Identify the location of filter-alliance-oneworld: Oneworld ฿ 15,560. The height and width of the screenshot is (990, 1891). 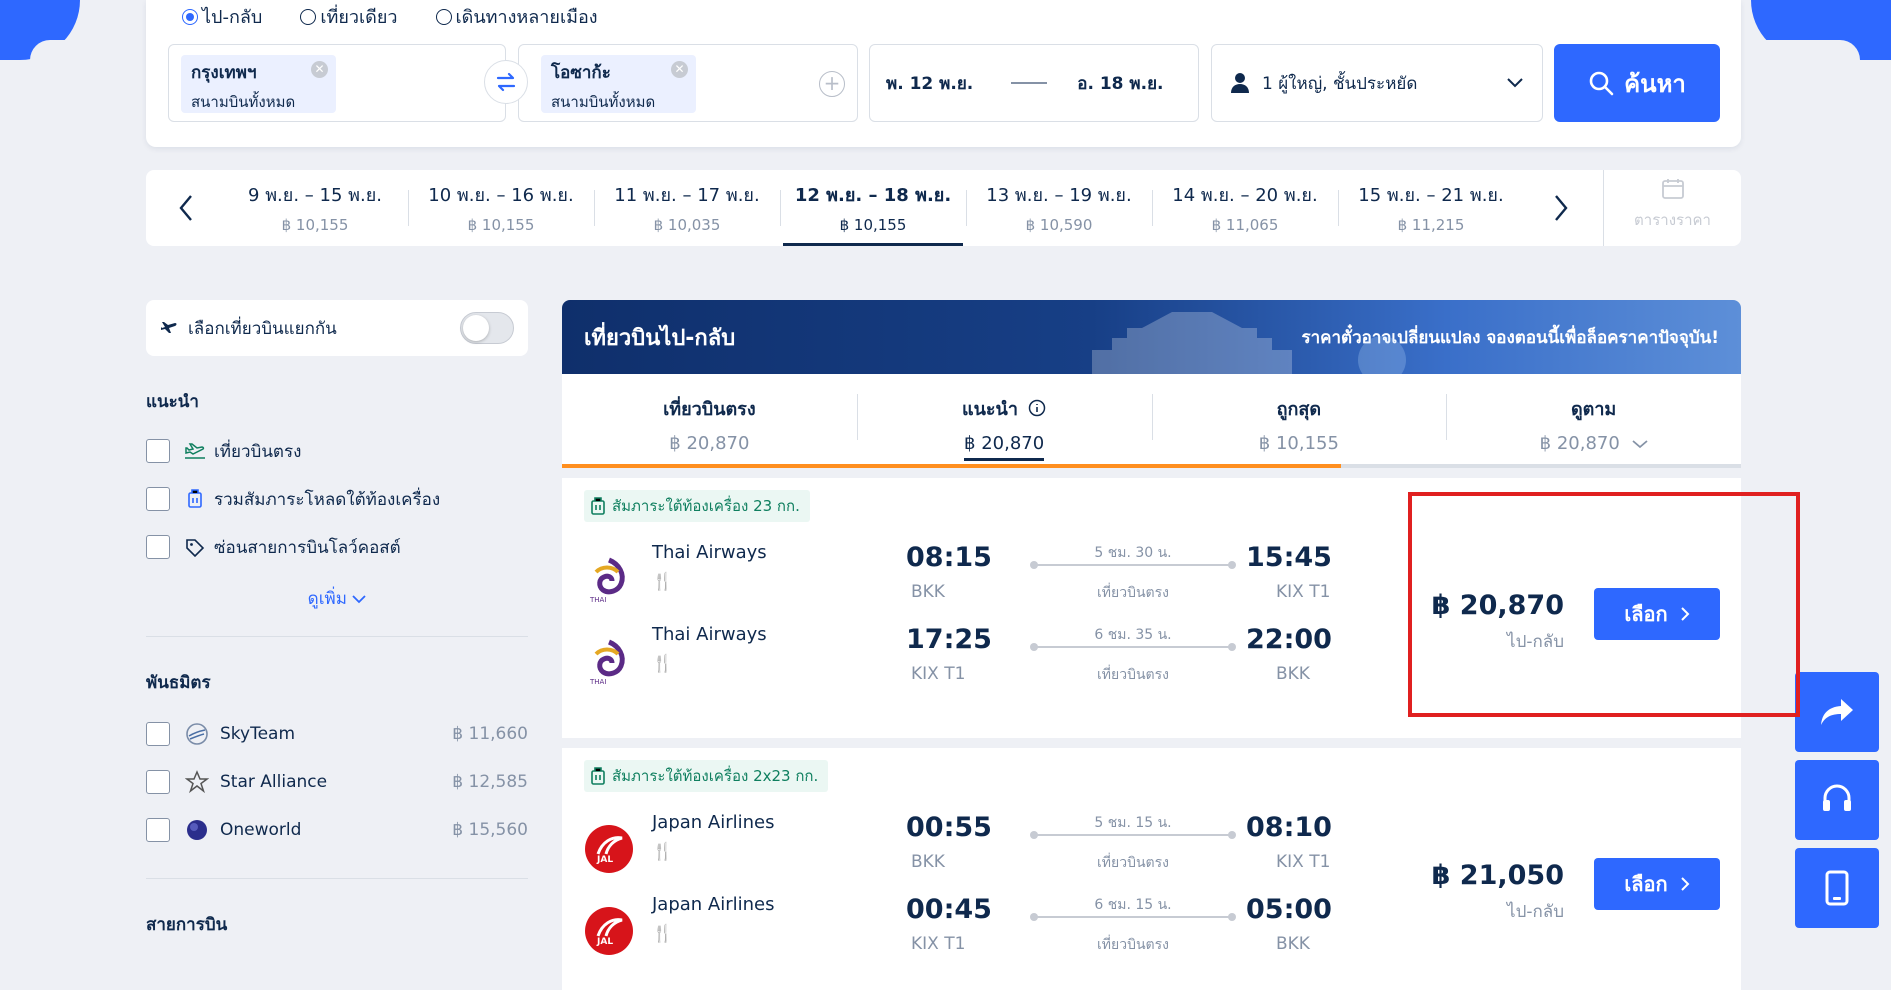
(337, 830).